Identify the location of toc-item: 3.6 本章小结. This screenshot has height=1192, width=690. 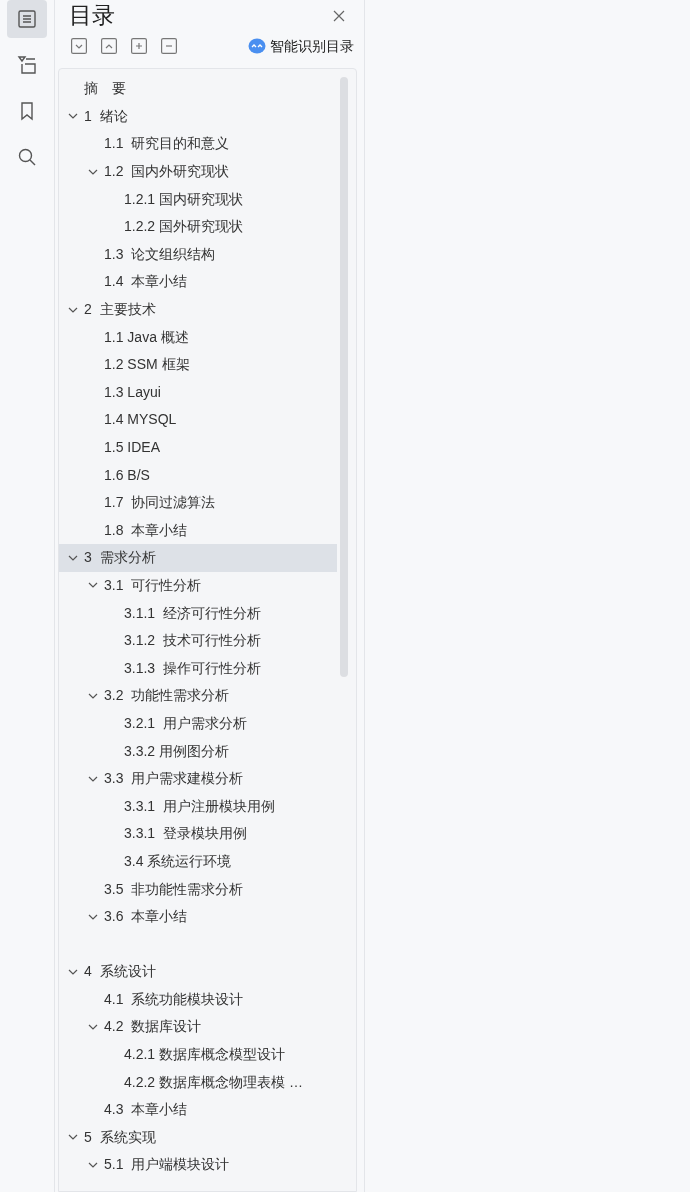
(198, 916).